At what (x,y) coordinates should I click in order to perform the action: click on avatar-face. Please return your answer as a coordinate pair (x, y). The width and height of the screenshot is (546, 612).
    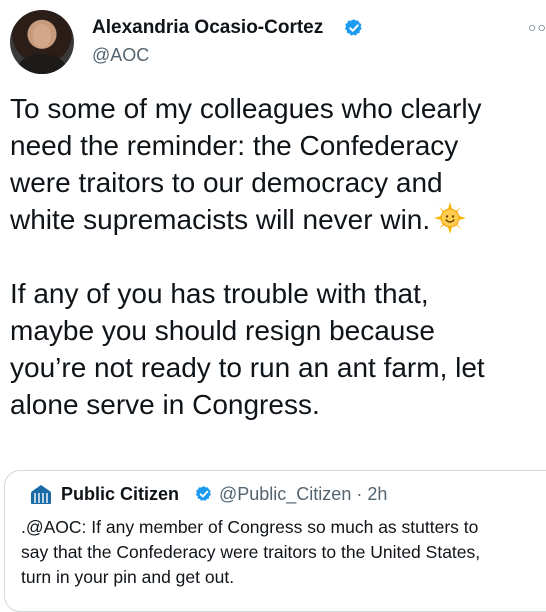
    Looking at the image, I should click on (42, 36).